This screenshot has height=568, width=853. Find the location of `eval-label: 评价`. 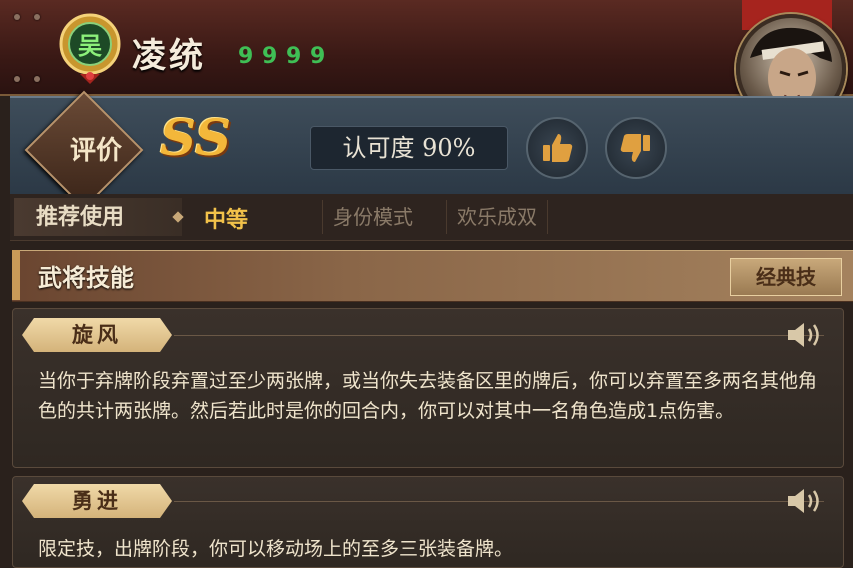

eval-label: 评价 is located at coordinates (95, 151).